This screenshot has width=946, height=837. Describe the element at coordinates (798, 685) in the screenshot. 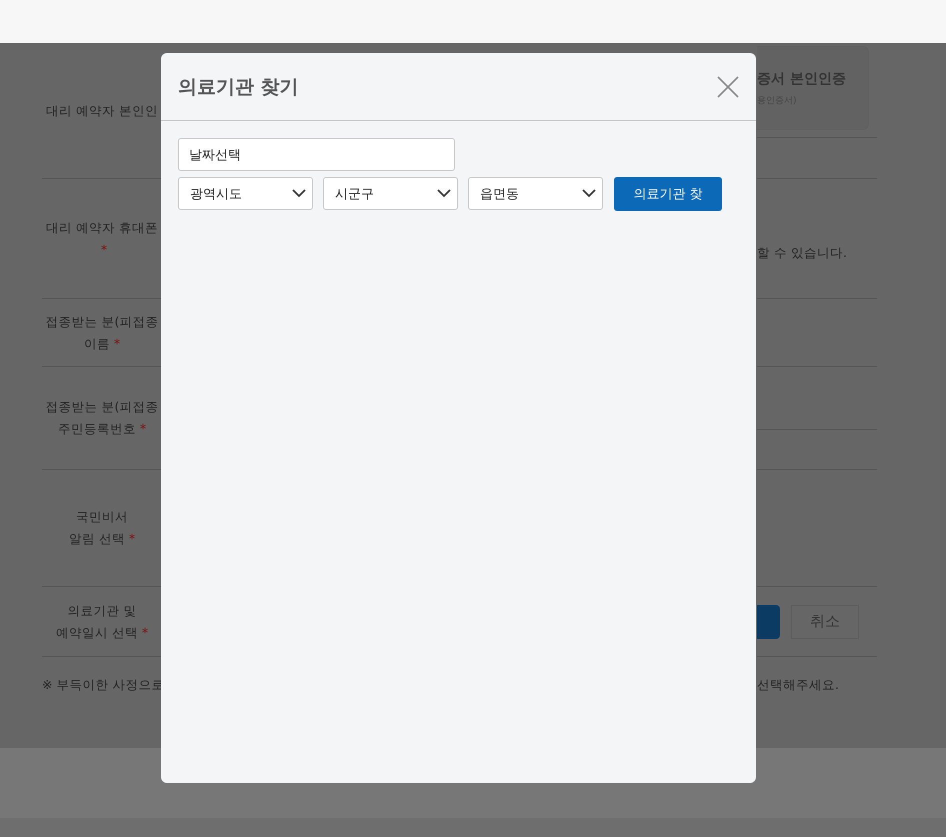

I see `footnote-end: 선택해주세요.` at that location.